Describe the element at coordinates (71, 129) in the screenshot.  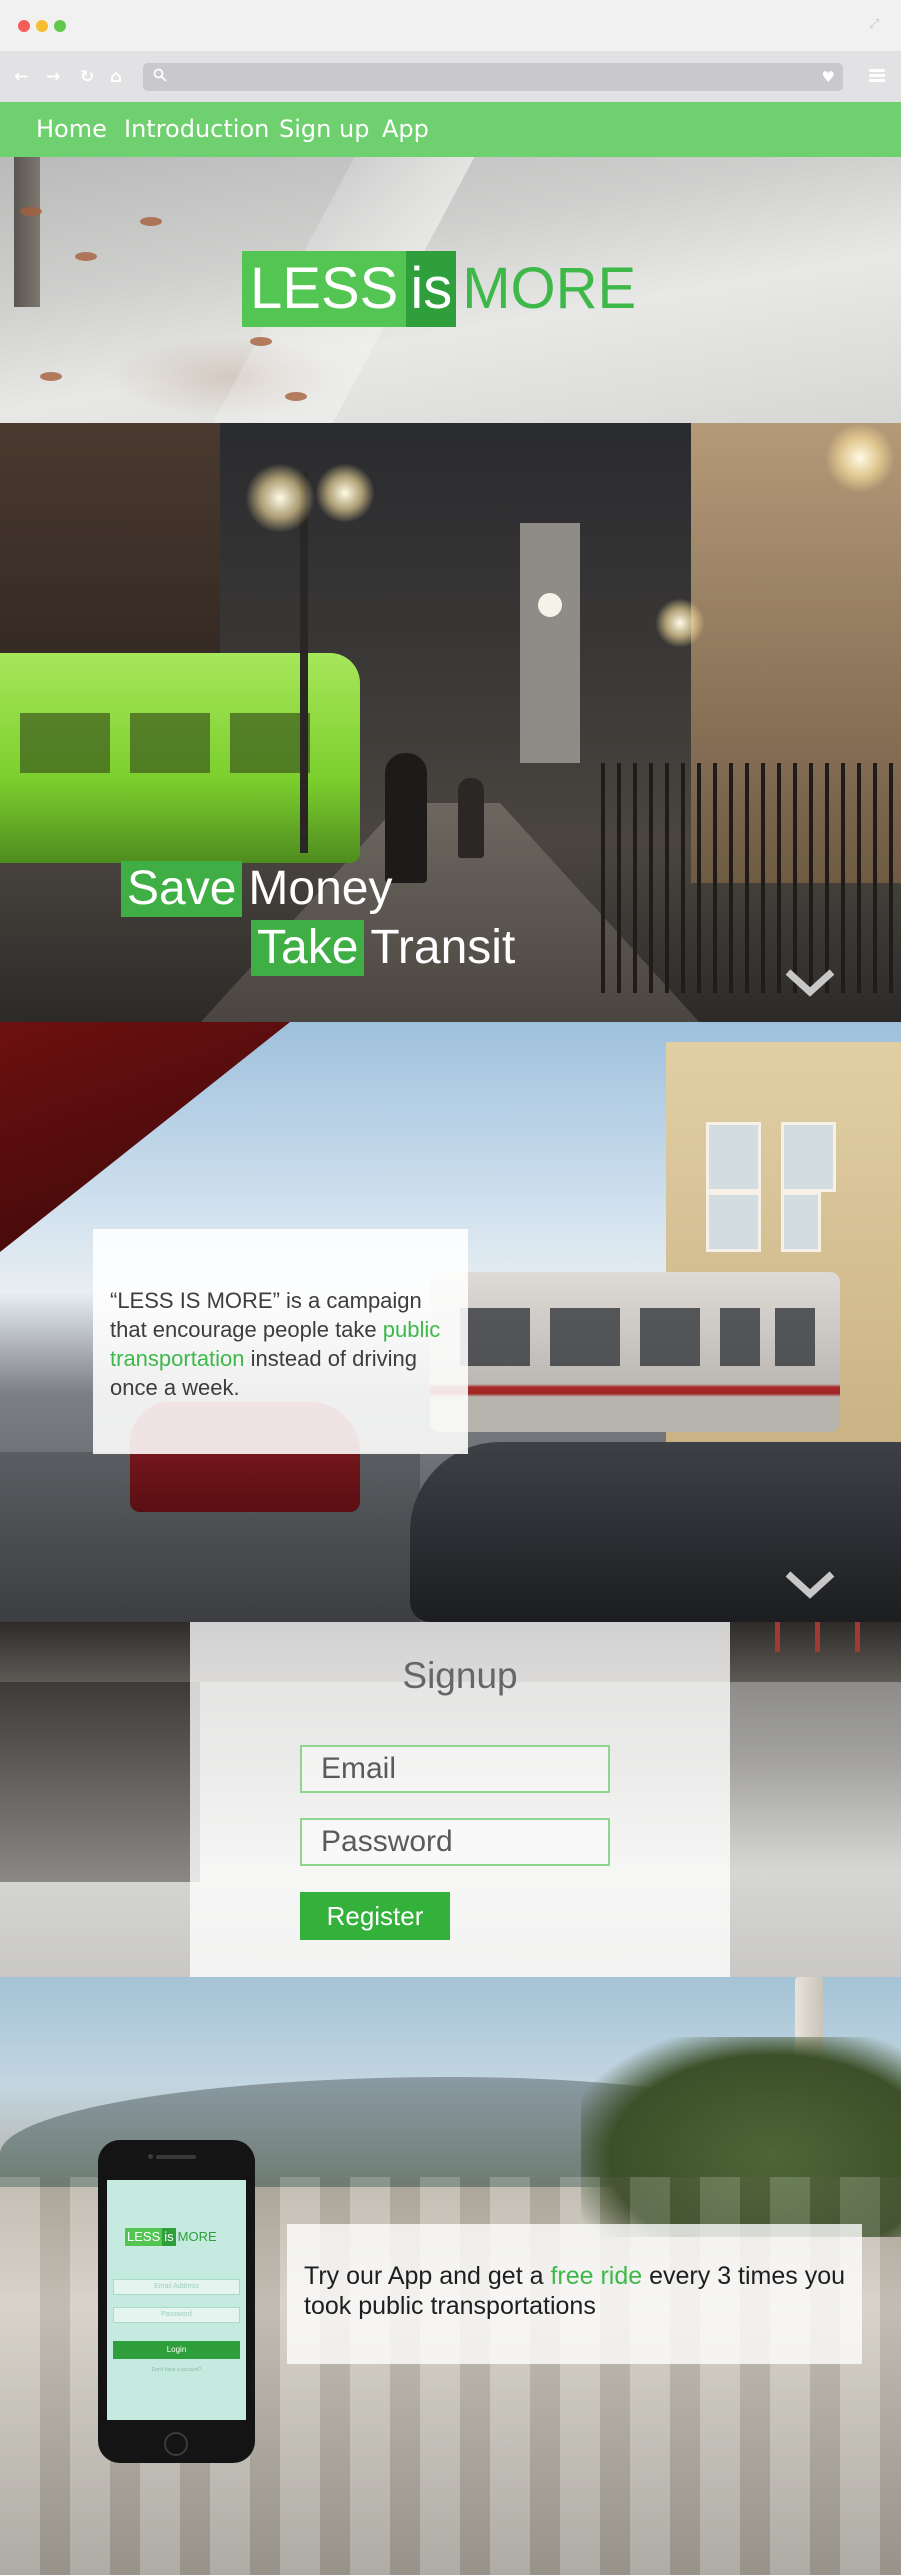
I see `nav-home-link: Home` at that location.